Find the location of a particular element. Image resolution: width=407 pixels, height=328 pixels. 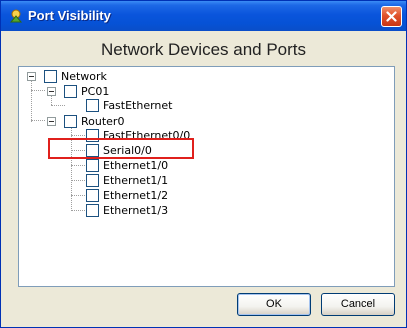

close-button is located at coordinates (391, 16).